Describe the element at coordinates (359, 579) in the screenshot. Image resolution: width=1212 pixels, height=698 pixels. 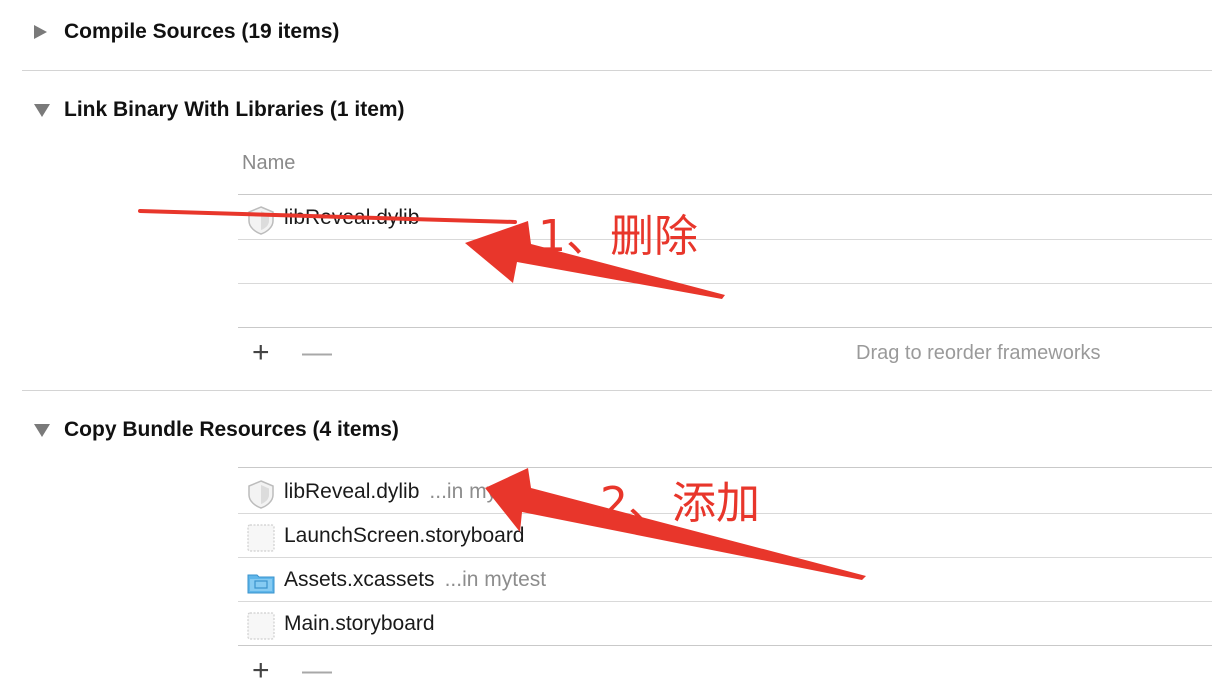
I see `file-name: Assets.xcassets` at that location.